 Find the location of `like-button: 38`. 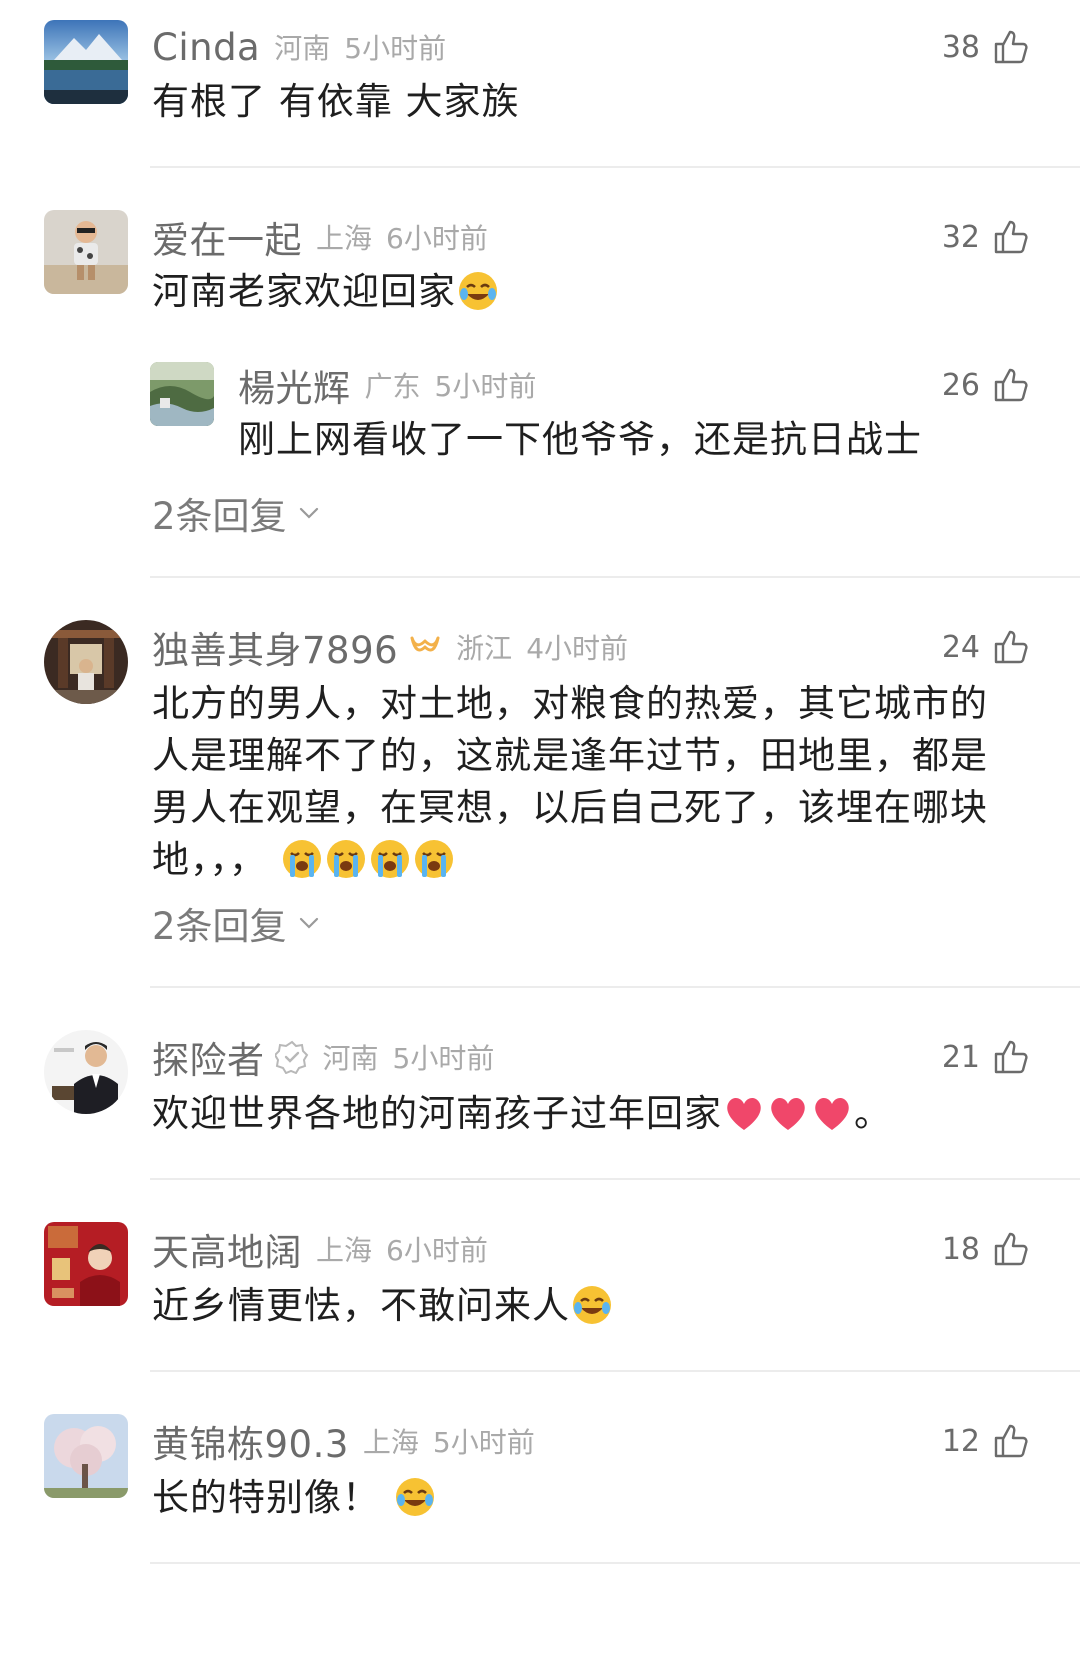

like-button: 38 is located at coordinates (986, 47).